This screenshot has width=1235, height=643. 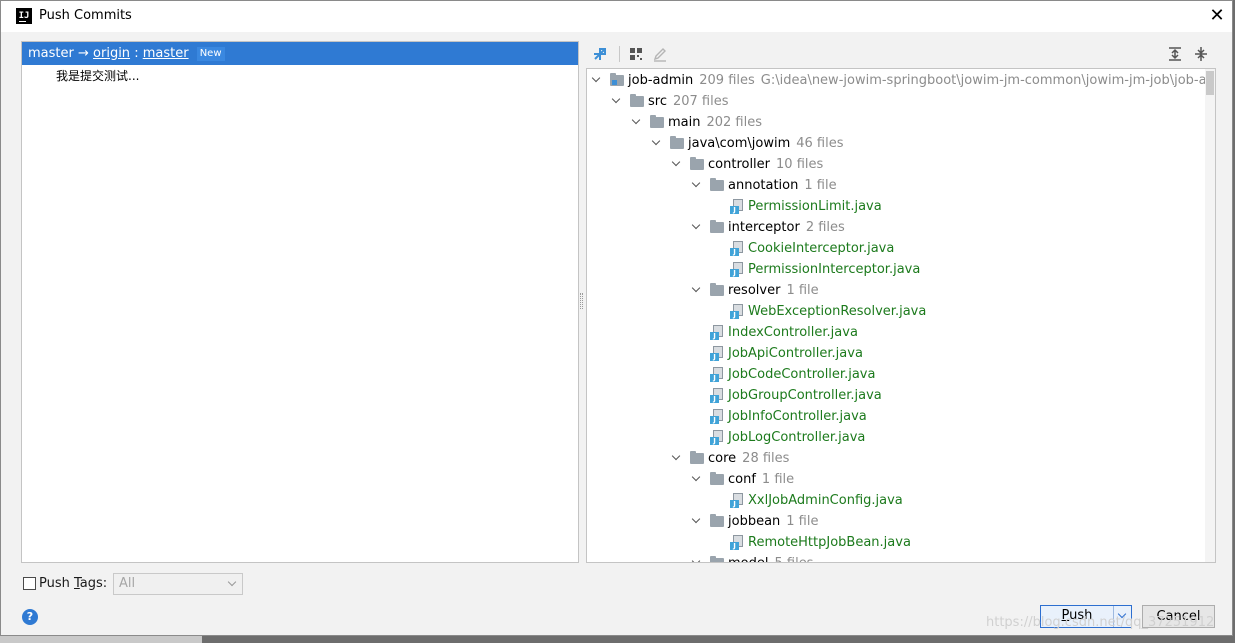 What do you see at coordinates (897, 437) in the screenshot?
I see `tree-file-row: J JobLogController.java` at bounding box center [897, 437].